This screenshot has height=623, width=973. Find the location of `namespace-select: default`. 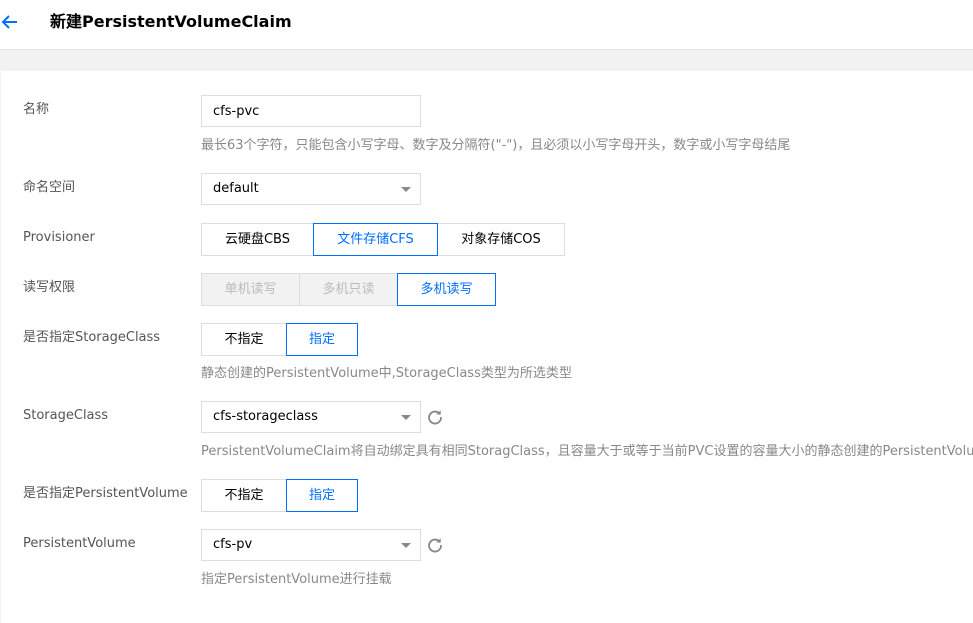

namespace-select: default is located at coordinates (311, 189).